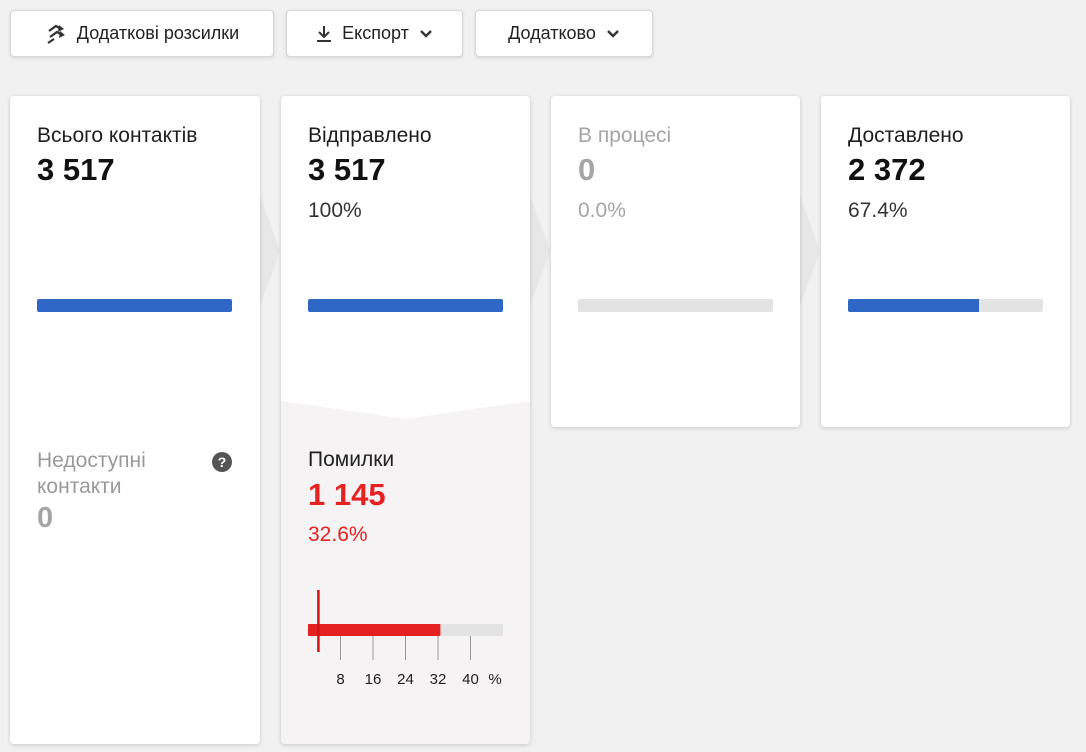 The height and width of the screenshot is (752, 1086). I want to click on unavailable-contacts-value: 0, so click(45, 518).